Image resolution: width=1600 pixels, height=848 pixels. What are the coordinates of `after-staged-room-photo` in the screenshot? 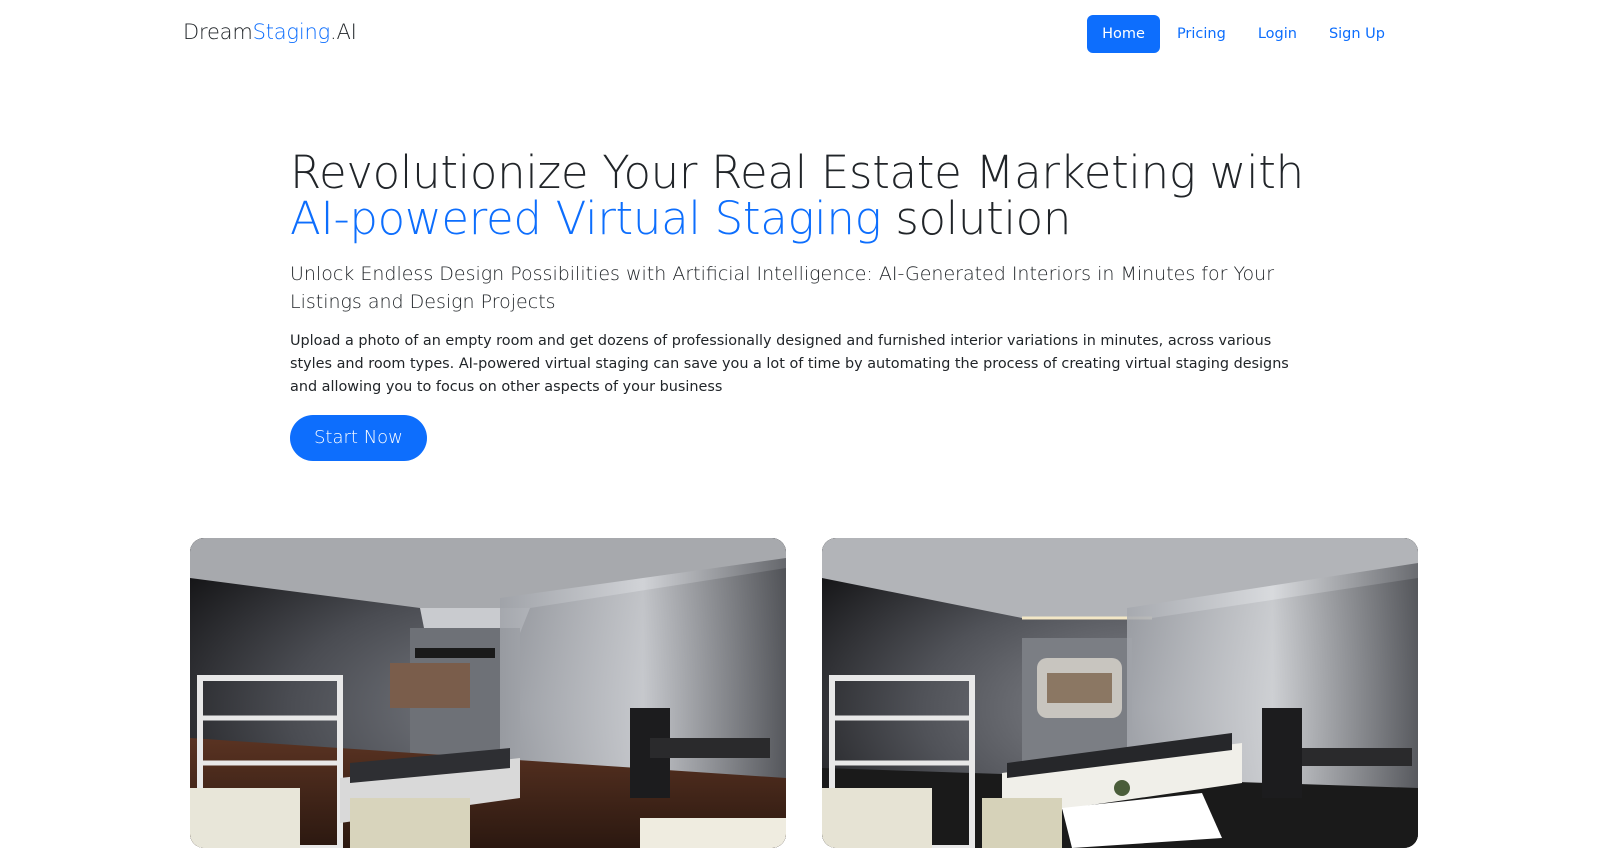 It's located at (1120, 693).